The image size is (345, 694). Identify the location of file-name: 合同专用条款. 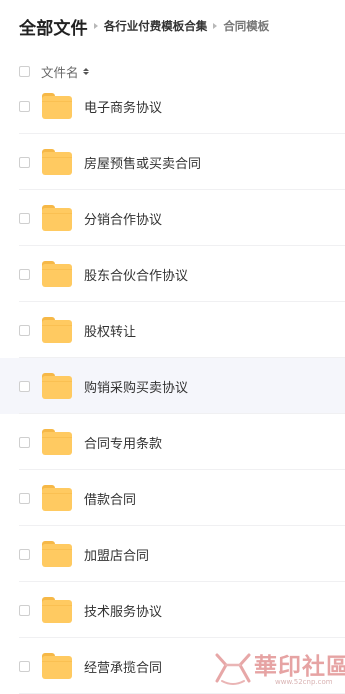
(123, 442).